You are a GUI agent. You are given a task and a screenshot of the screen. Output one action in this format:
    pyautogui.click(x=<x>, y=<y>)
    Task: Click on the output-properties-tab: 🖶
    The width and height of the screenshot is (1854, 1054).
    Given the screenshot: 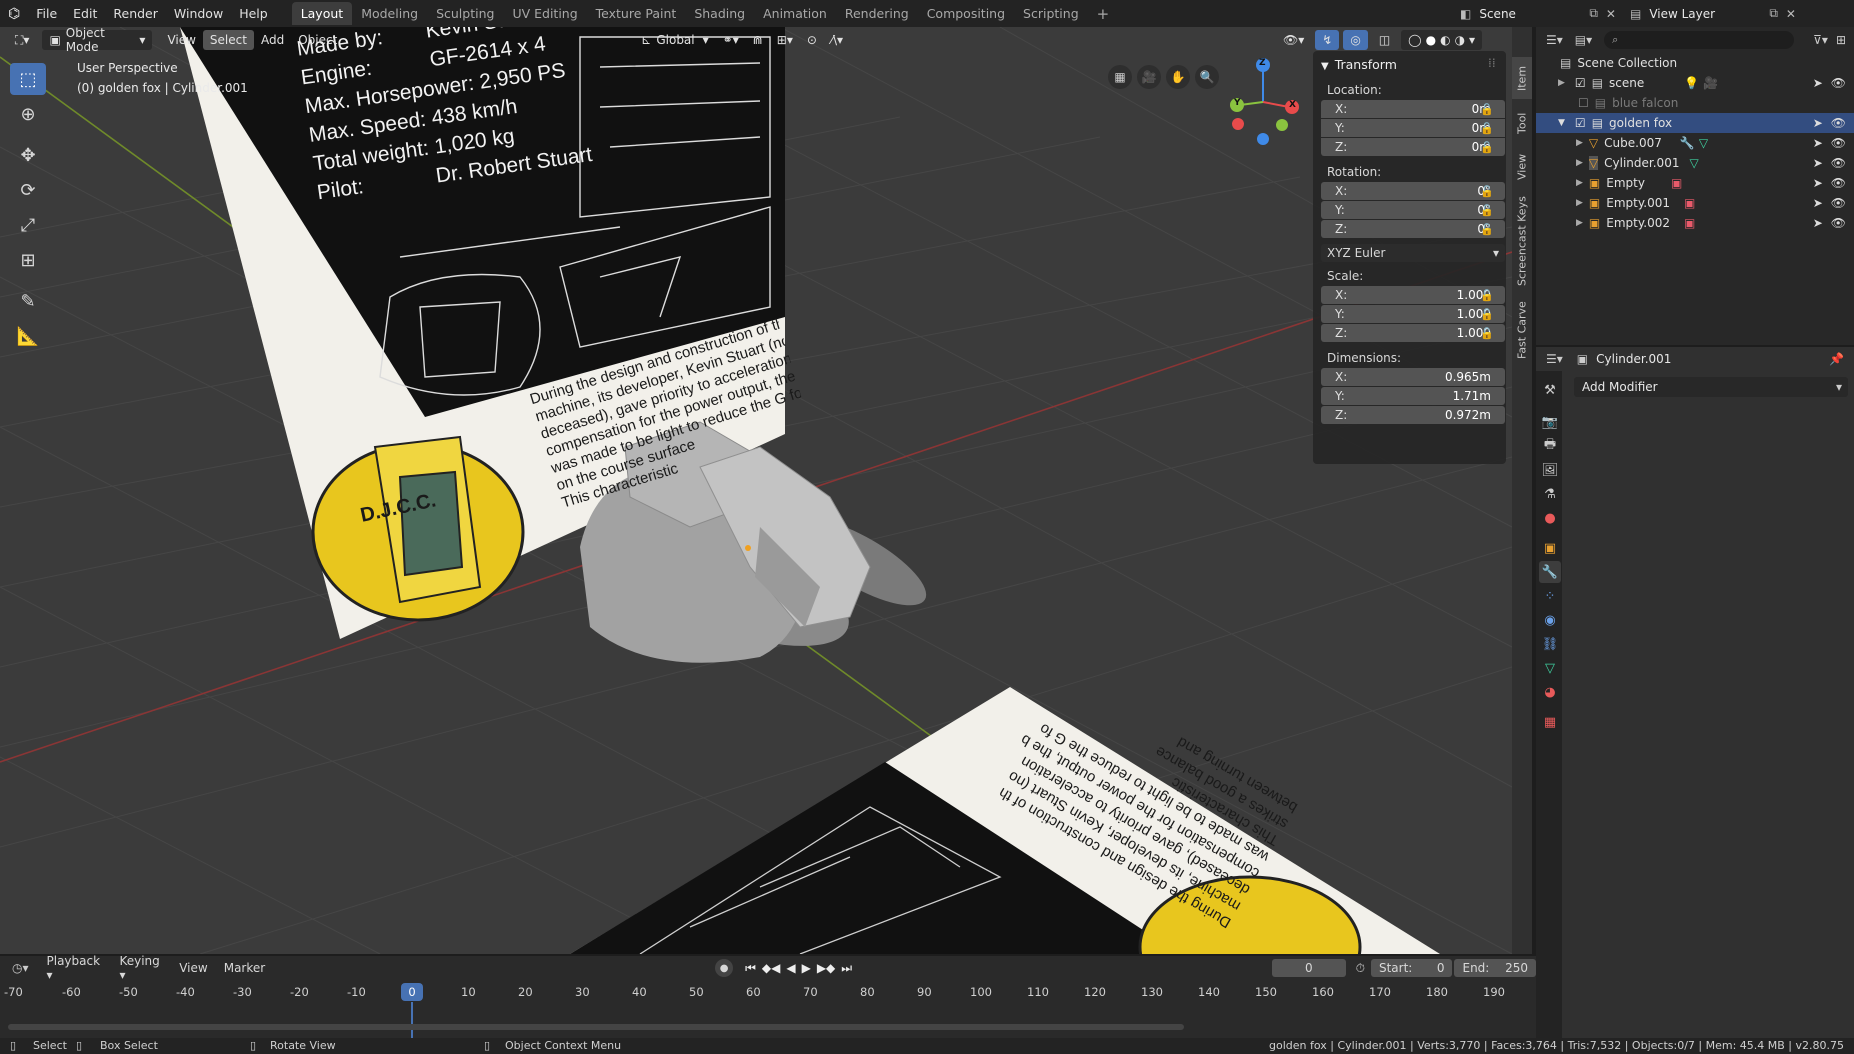 What is the action you would take?
    pyautogui.click(x=1550, y=446)
    